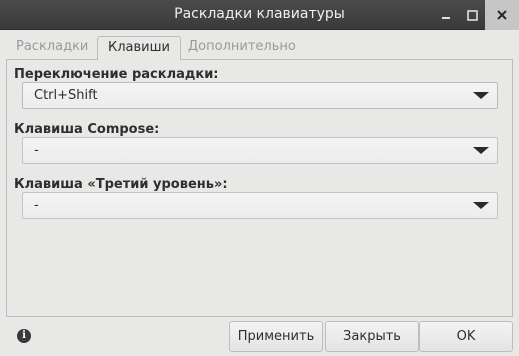 This screenshot has height=356, width=519. Describe the element at coordinates (66, 95) in the screenshot. I see `switch-layout-value: Ctrl+Shift` at that location.